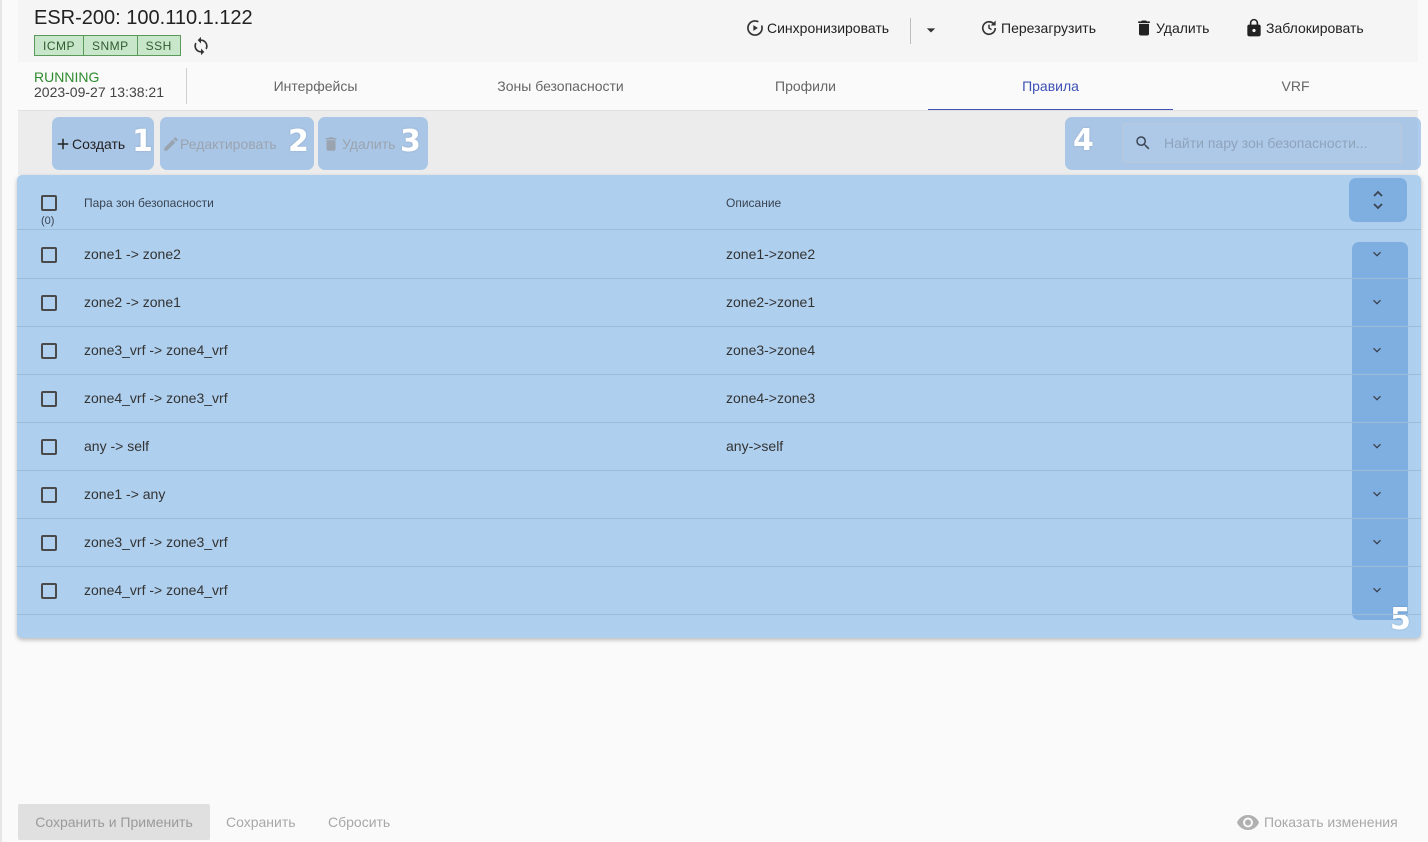 The width and height of the screenshot is (1428, 842). I want to click on action-divider, so click(910, 31).